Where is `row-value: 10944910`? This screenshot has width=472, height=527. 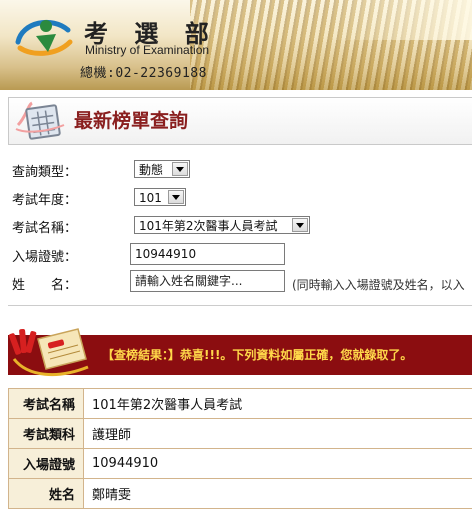
row-value: 10944910 is located at coordinates (277, 463).